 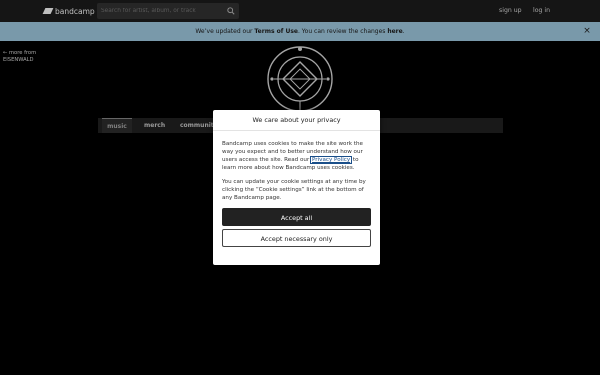 What do you see at coordinates (296, 217) in the screenshot?
I see `accept-all-button: Accept all` at bounding box center [296, 217].